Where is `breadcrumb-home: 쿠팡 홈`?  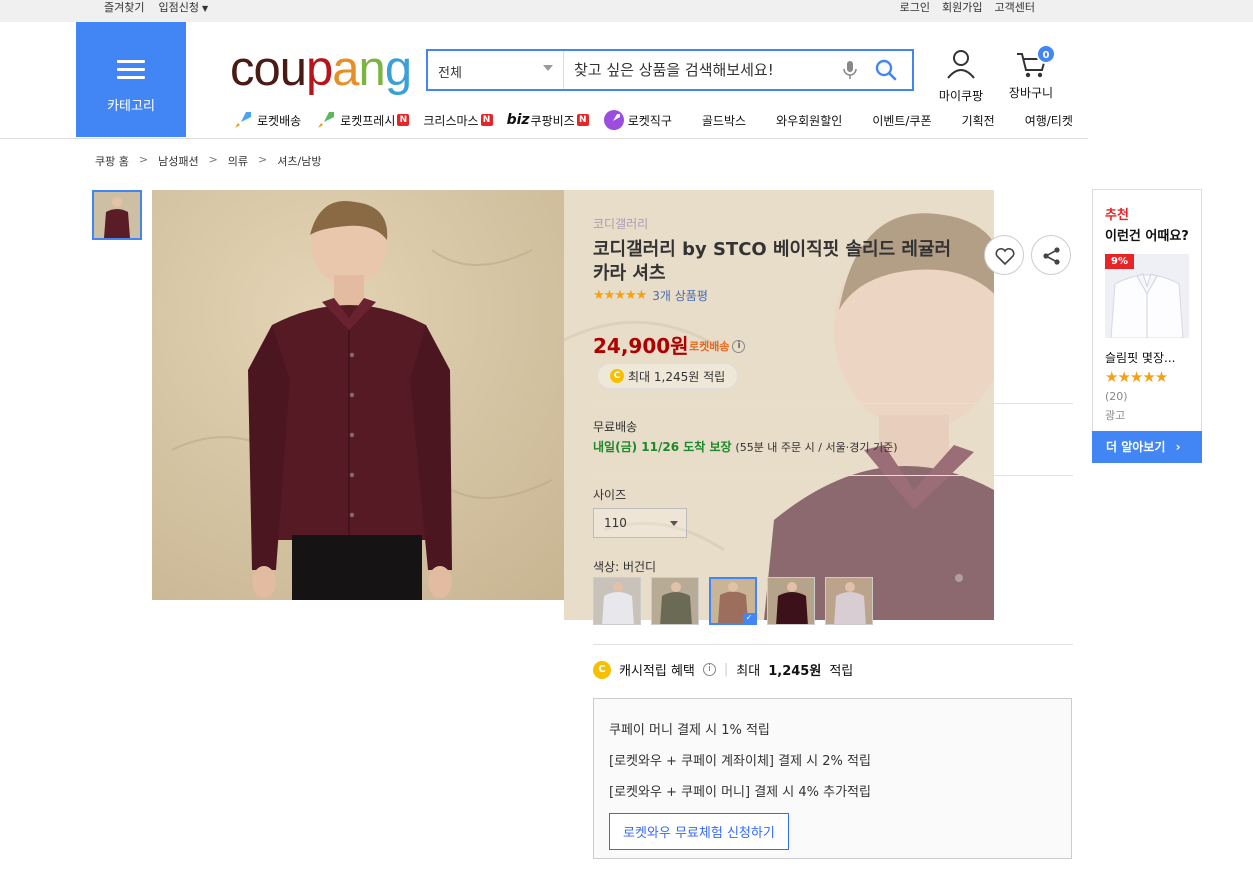 breadcrumb-home: 쿠팡 홈 is located at coordinates (112, 161).